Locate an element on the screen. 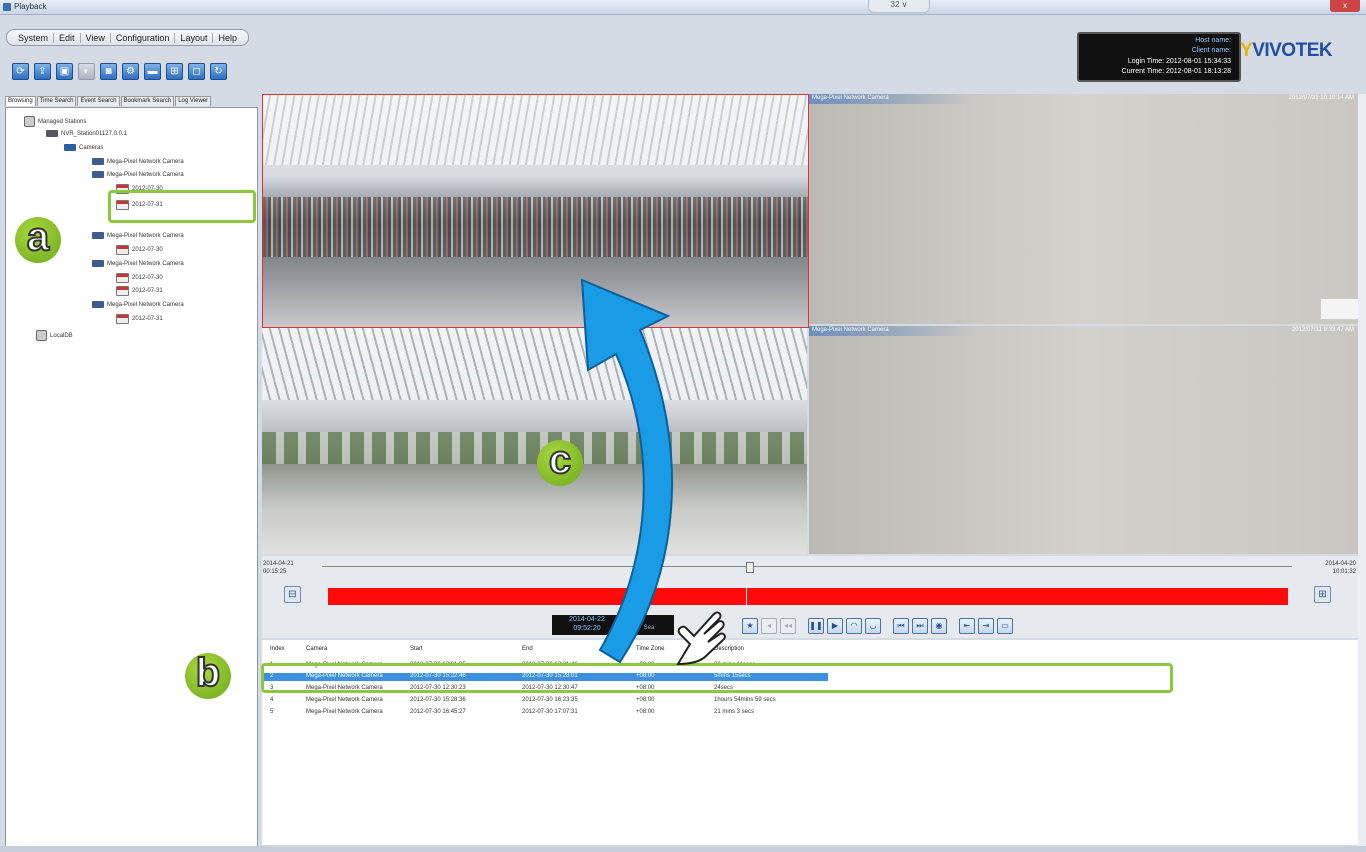 The image size is (1366, 852). timeline-start: 2014-04-21 00:15:25 is located at coordinates (278, 568).